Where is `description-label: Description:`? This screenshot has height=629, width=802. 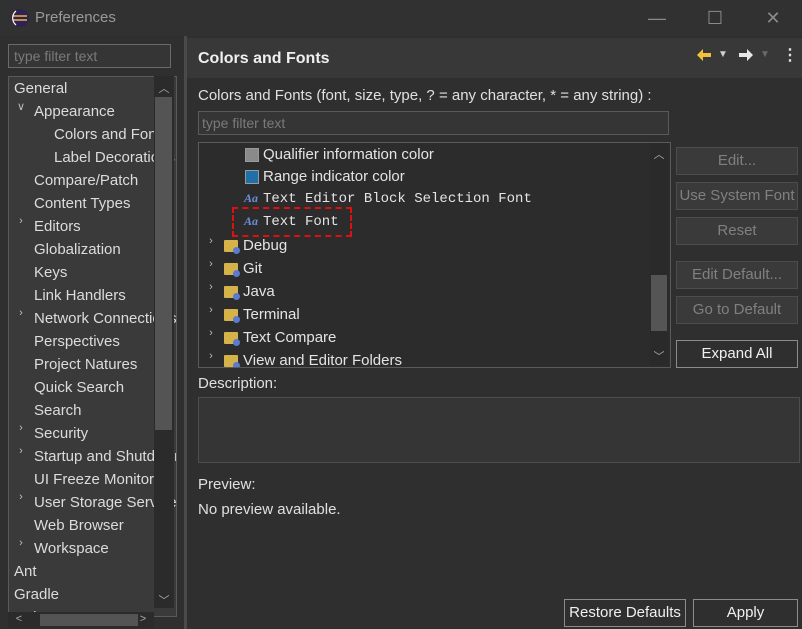 description-label: Description: is located at coordinates (238, 383).